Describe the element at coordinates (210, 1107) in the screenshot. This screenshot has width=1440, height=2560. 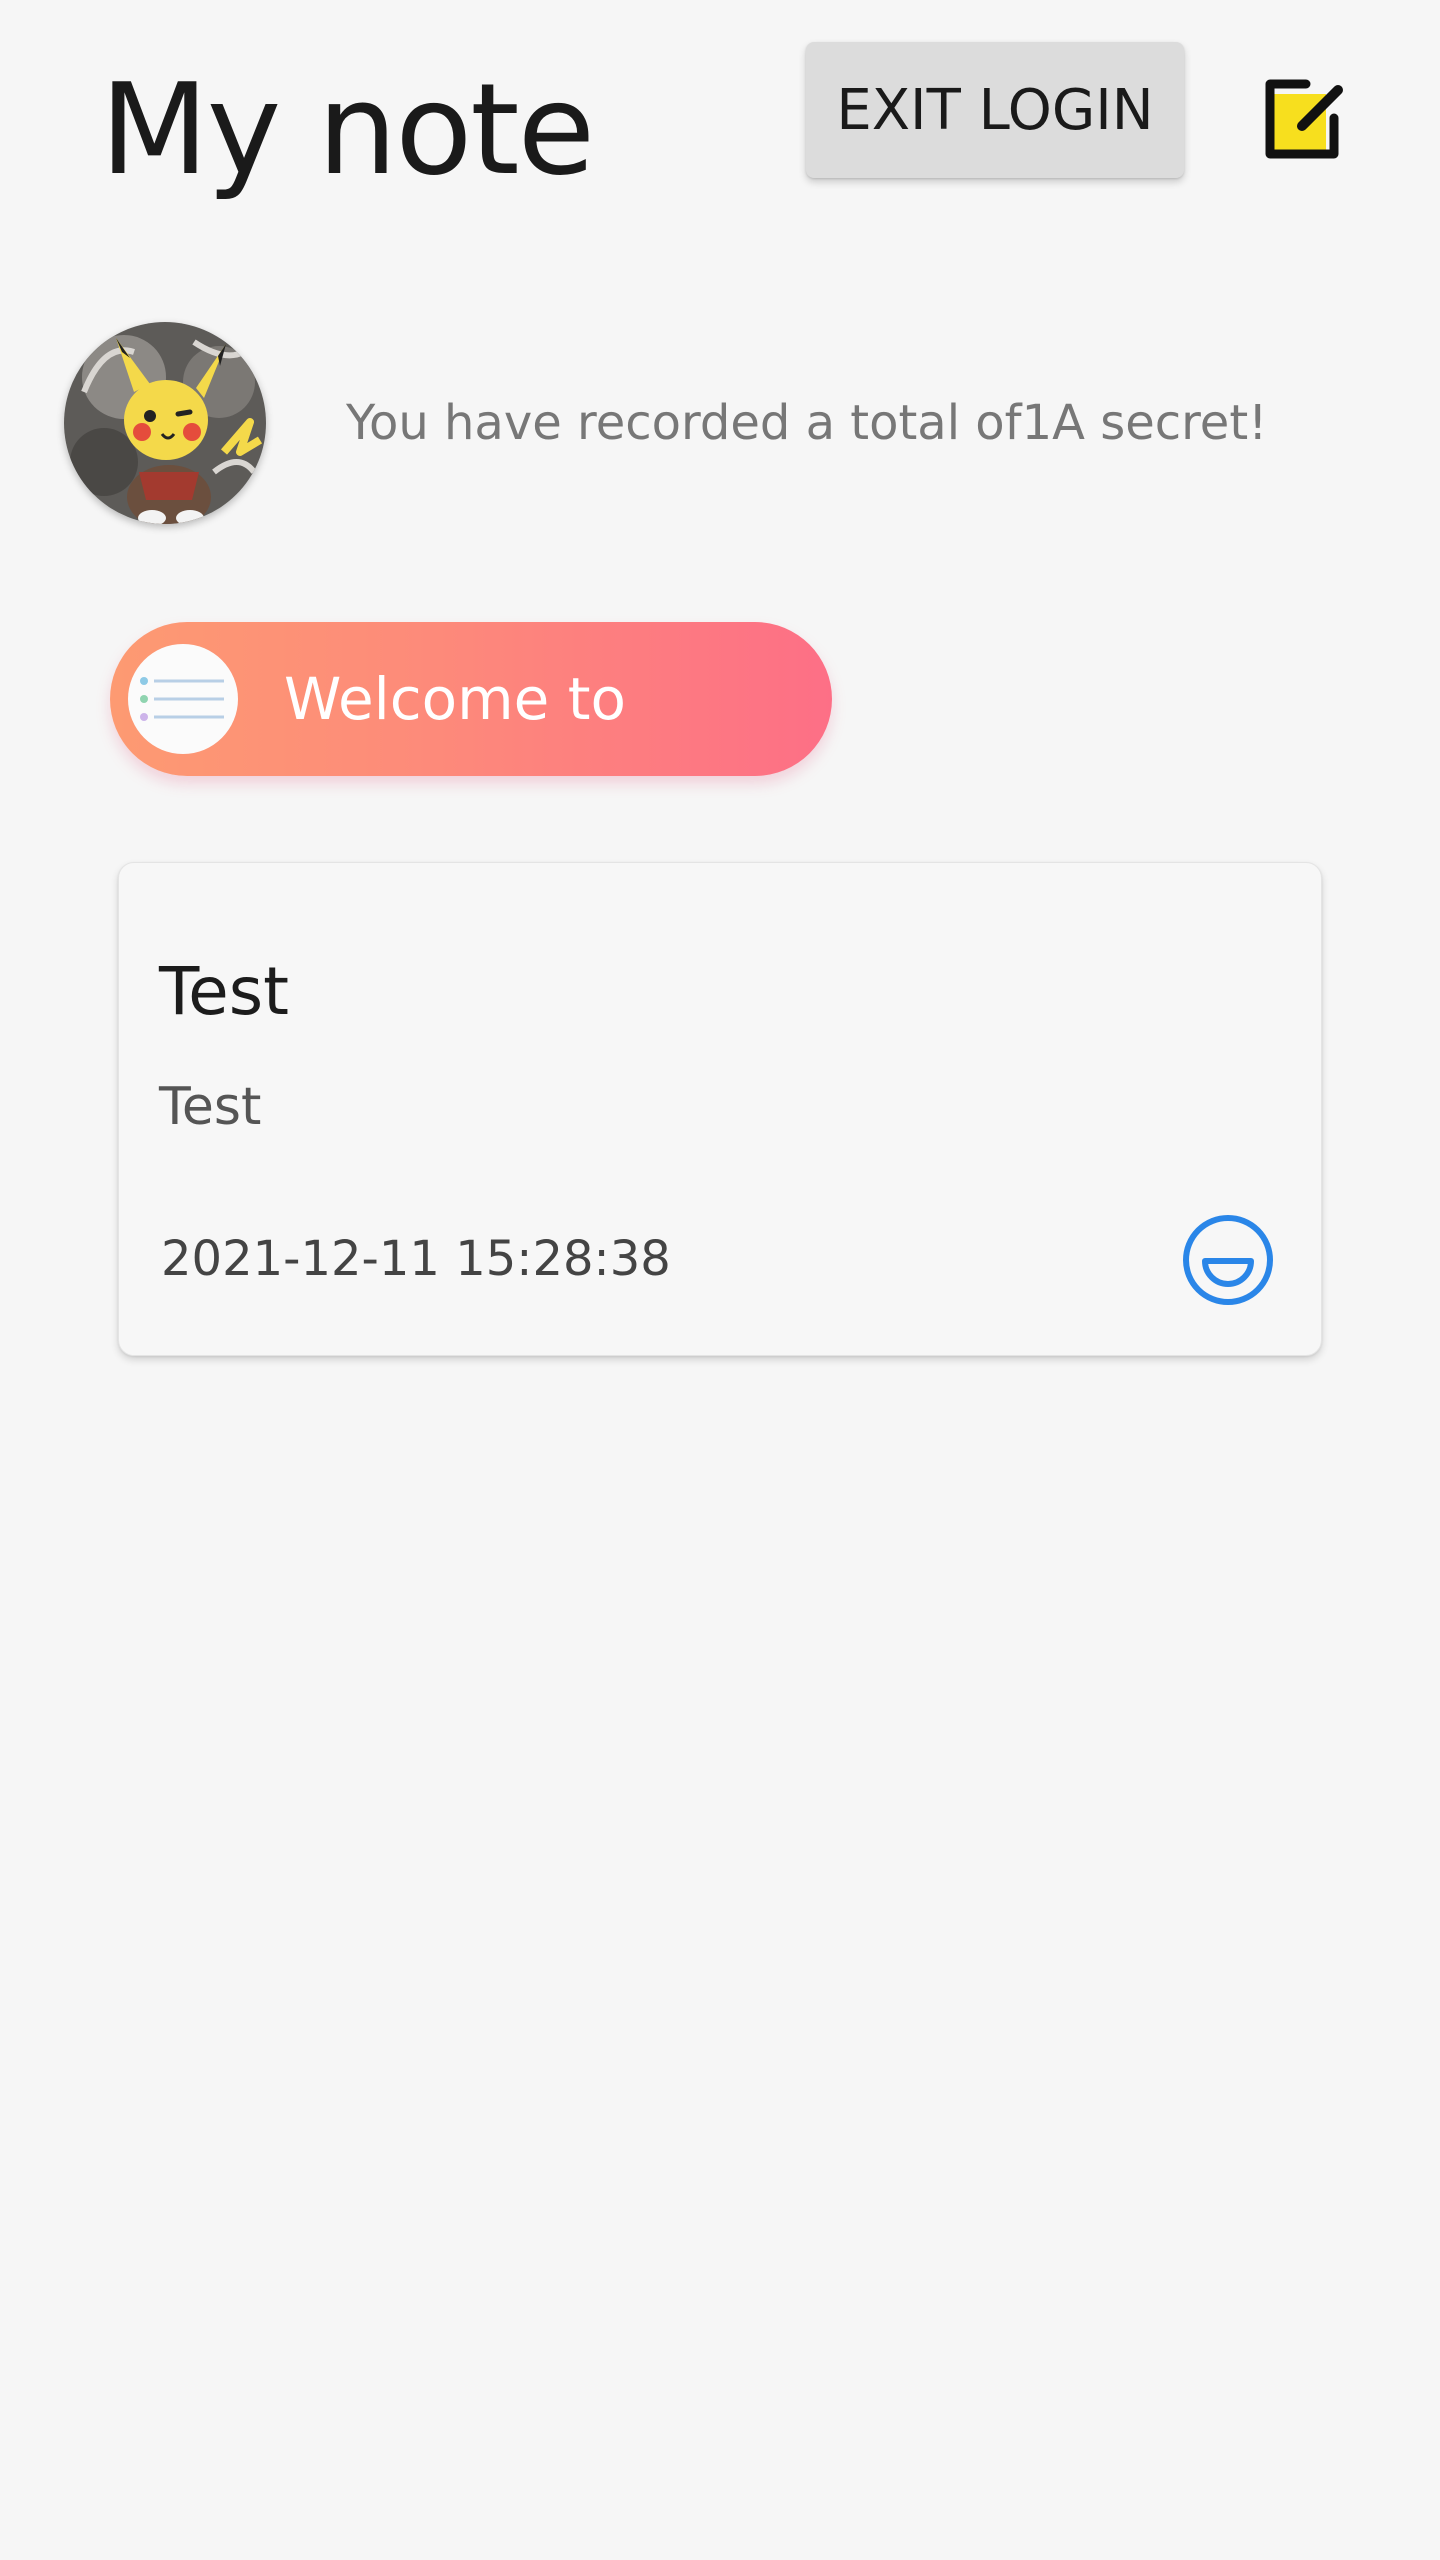
I see `note-body: Test` at that location.